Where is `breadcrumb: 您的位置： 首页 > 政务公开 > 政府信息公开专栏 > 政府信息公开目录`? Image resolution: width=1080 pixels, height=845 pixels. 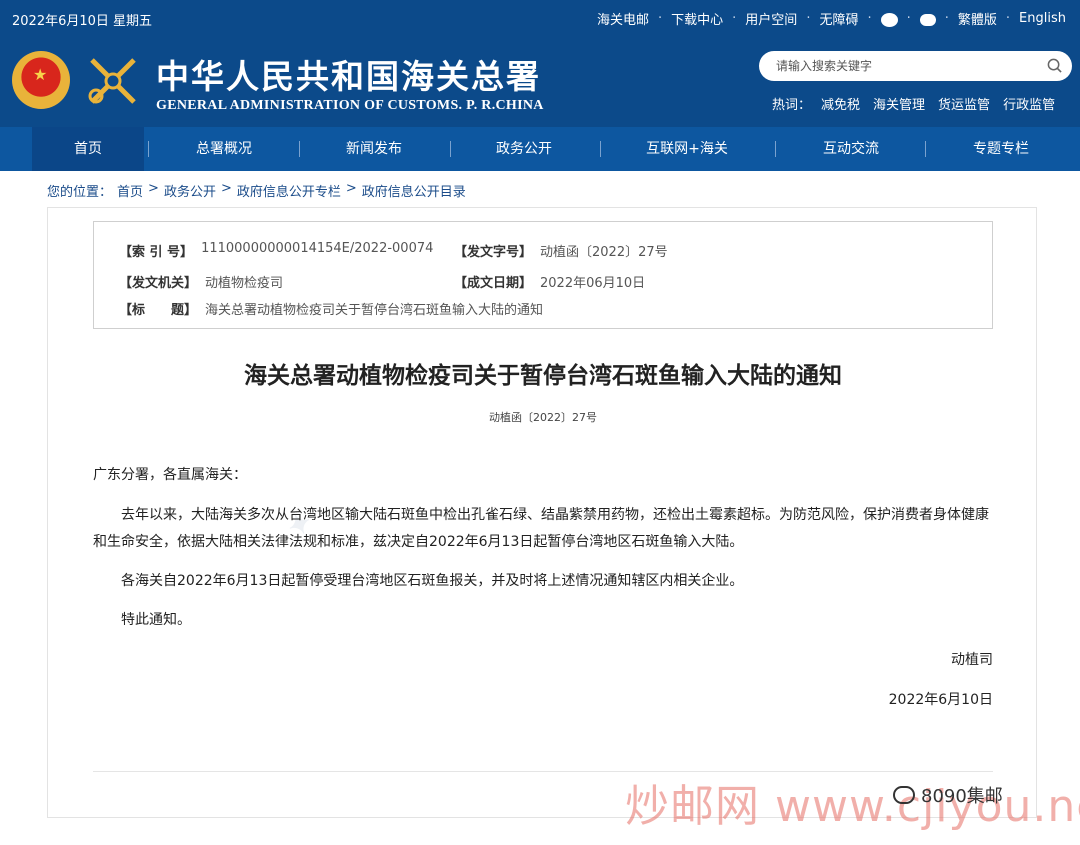
breadcrumb: 您的位置： 首页 > 政务公开 > 政府信息公开专栏 > 政府信息公开目录 is located at coordinates (259, 190).